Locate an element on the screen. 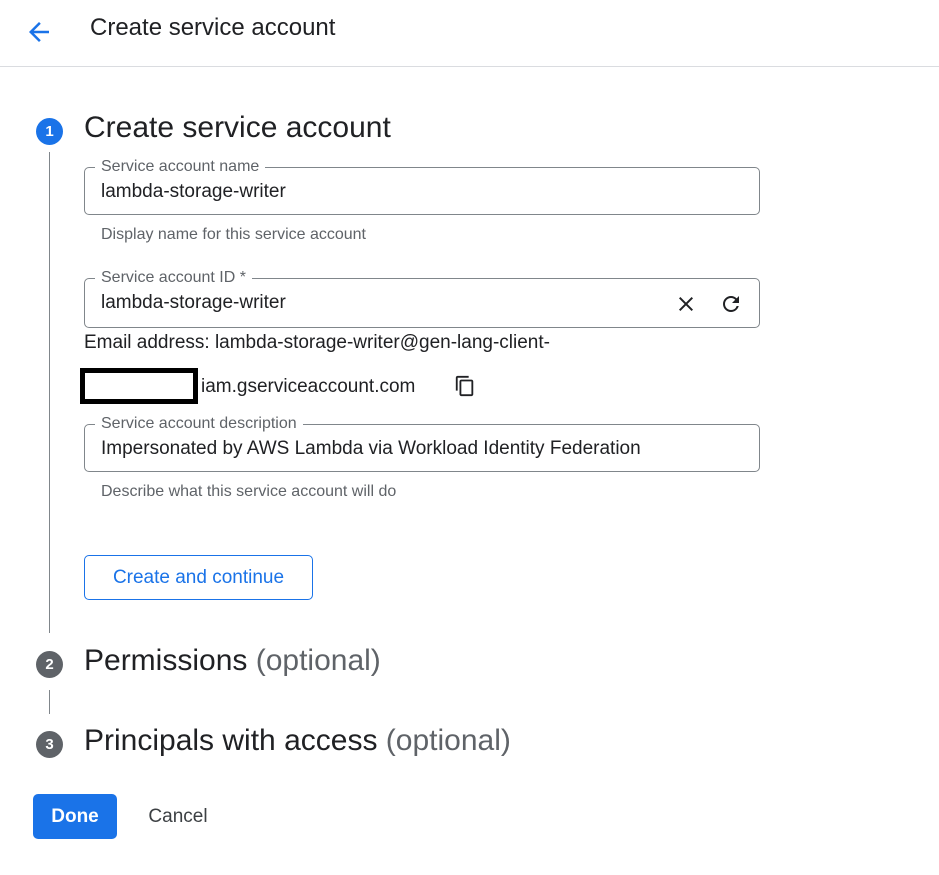  service-account-name-field: Service account name is located at coordinates (422, 186).